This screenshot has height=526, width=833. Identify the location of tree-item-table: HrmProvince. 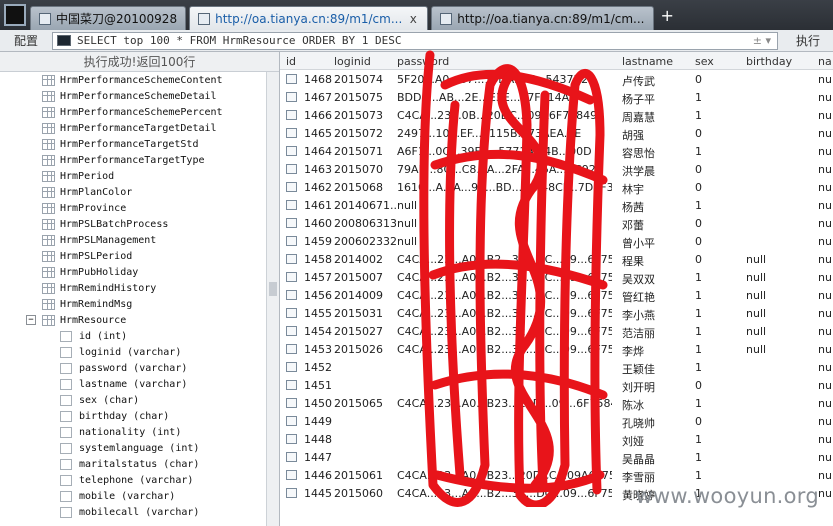
(133, 208).